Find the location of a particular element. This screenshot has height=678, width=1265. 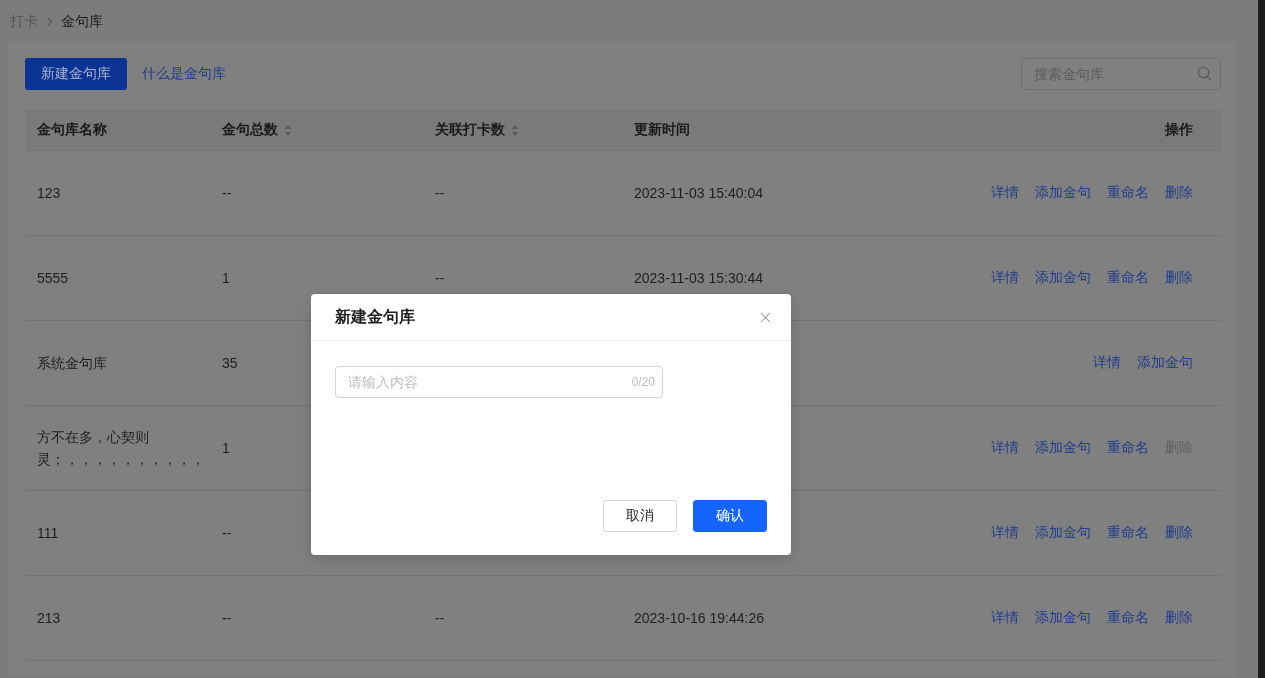

update-time: 2023-11-03 15:40:04 is located at coordinates (698, 193).